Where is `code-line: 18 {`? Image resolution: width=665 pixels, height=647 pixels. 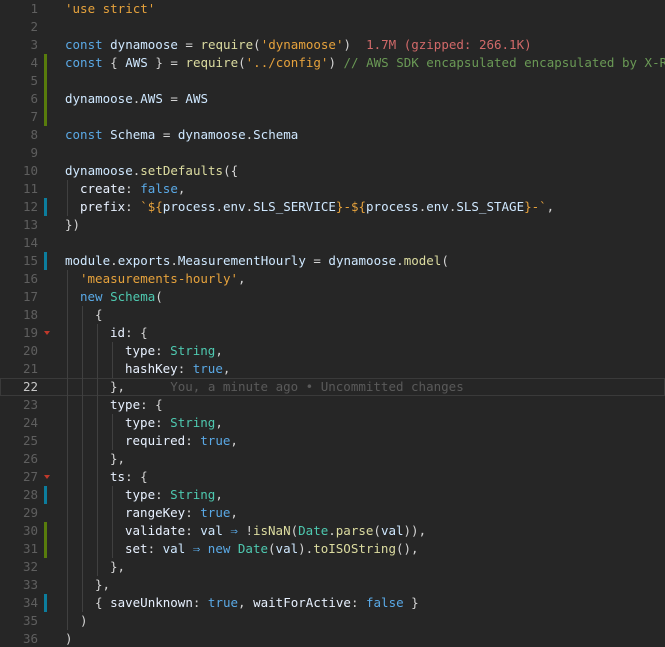 code-line: 18 { is located at coordinates (332, 315).